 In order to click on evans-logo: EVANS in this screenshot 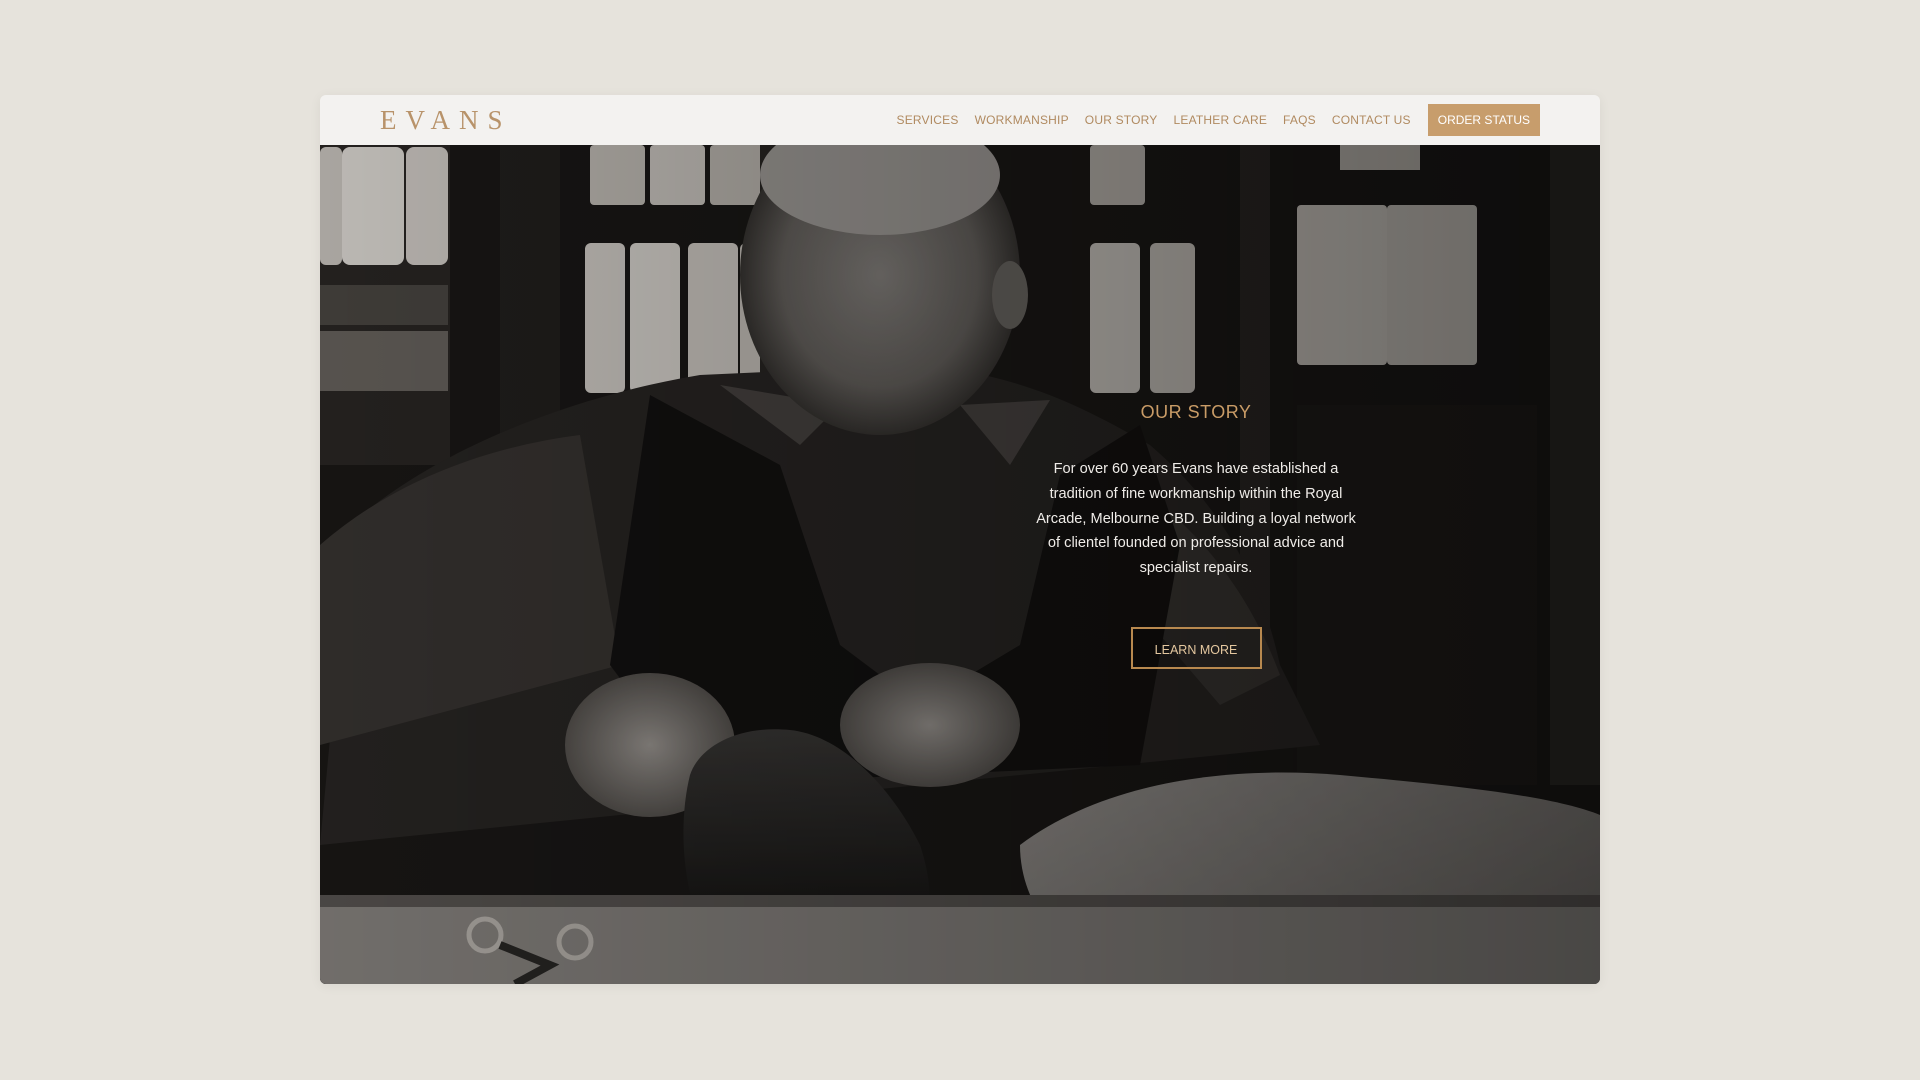, I will do `click(446, 120)`.